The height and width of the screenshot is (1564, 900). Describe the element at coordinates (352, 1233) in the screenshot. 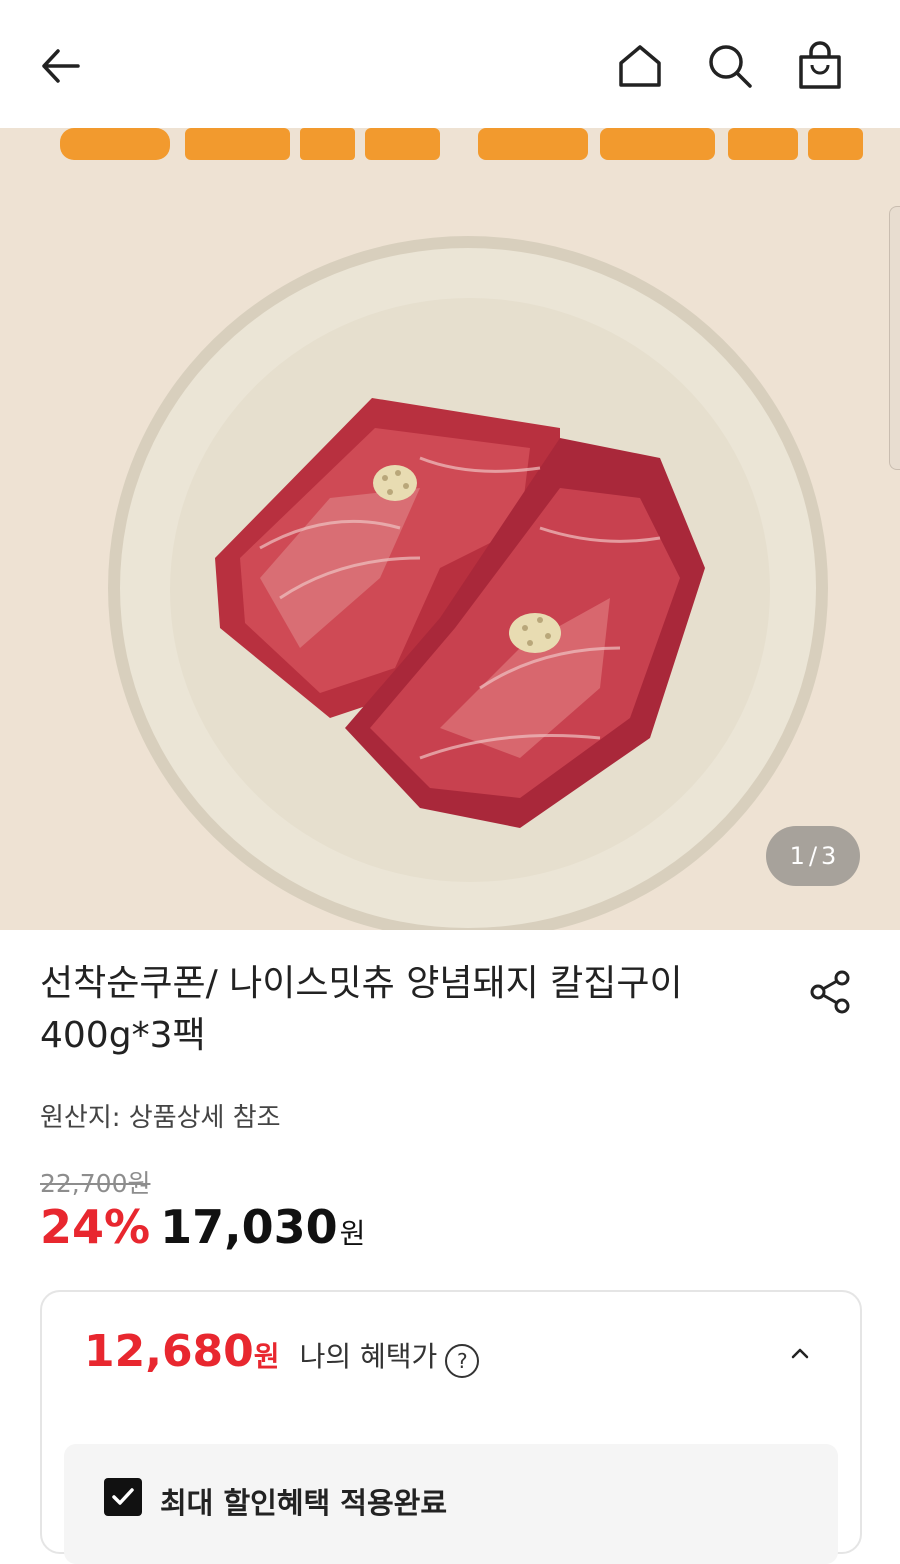

I see `sale-price-currency: 원` at that location.